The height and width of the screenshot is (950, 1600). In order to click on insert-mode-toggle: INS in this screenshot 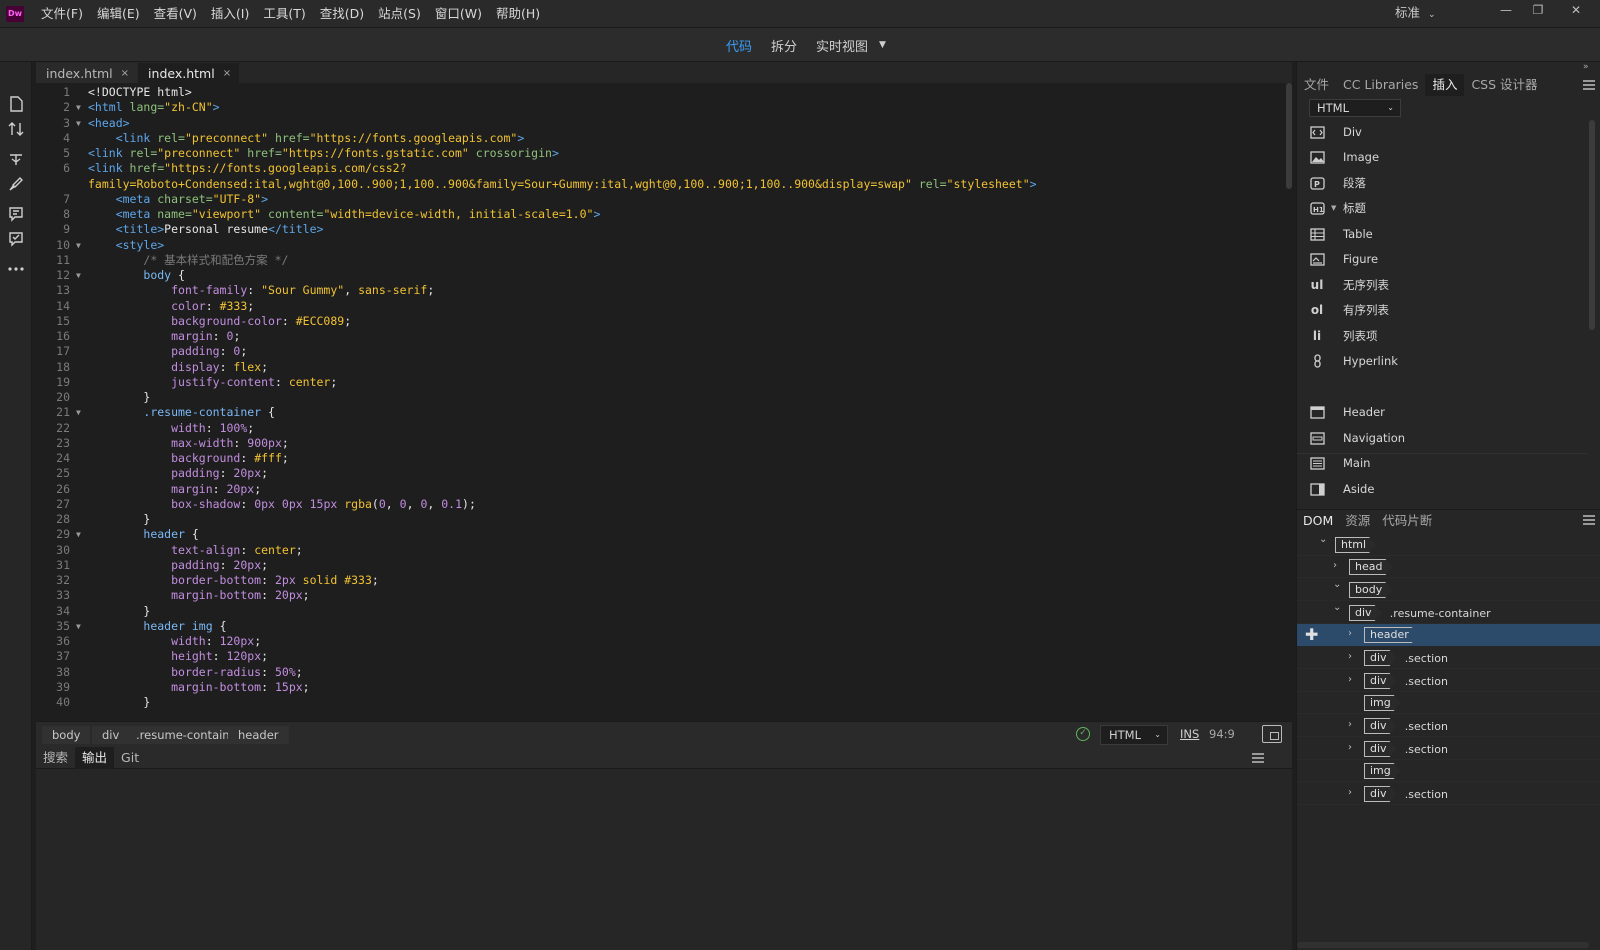, I will do `click(1189, 734)`.